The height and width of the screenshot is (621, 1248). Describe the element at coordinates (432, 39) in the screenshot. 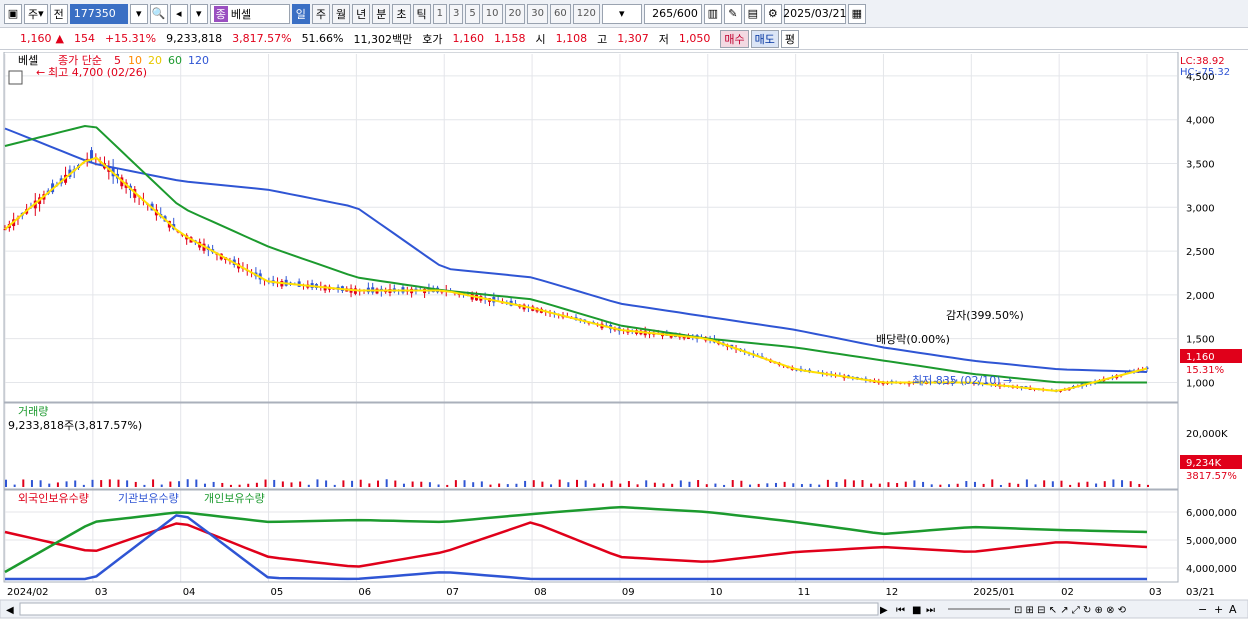

I see `bid-label: 호가` at that location.